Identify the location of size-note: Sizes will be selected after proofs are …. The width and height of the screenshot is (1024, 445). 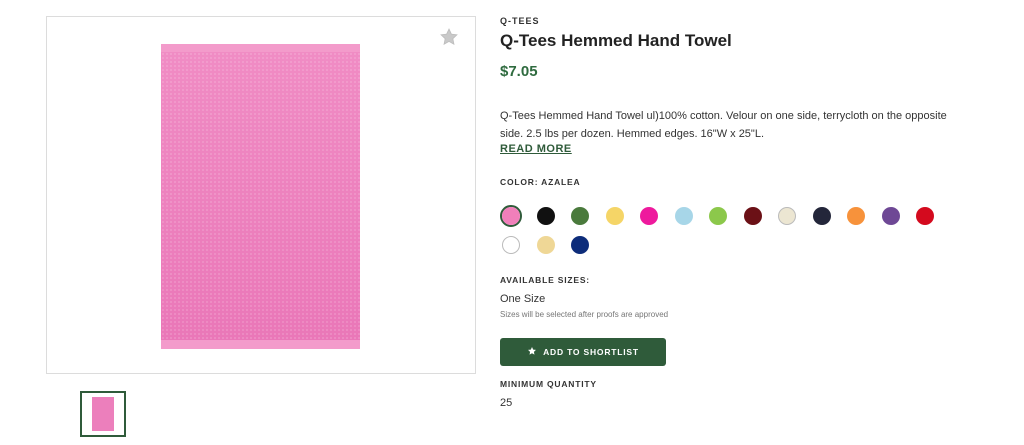
(584, 314).